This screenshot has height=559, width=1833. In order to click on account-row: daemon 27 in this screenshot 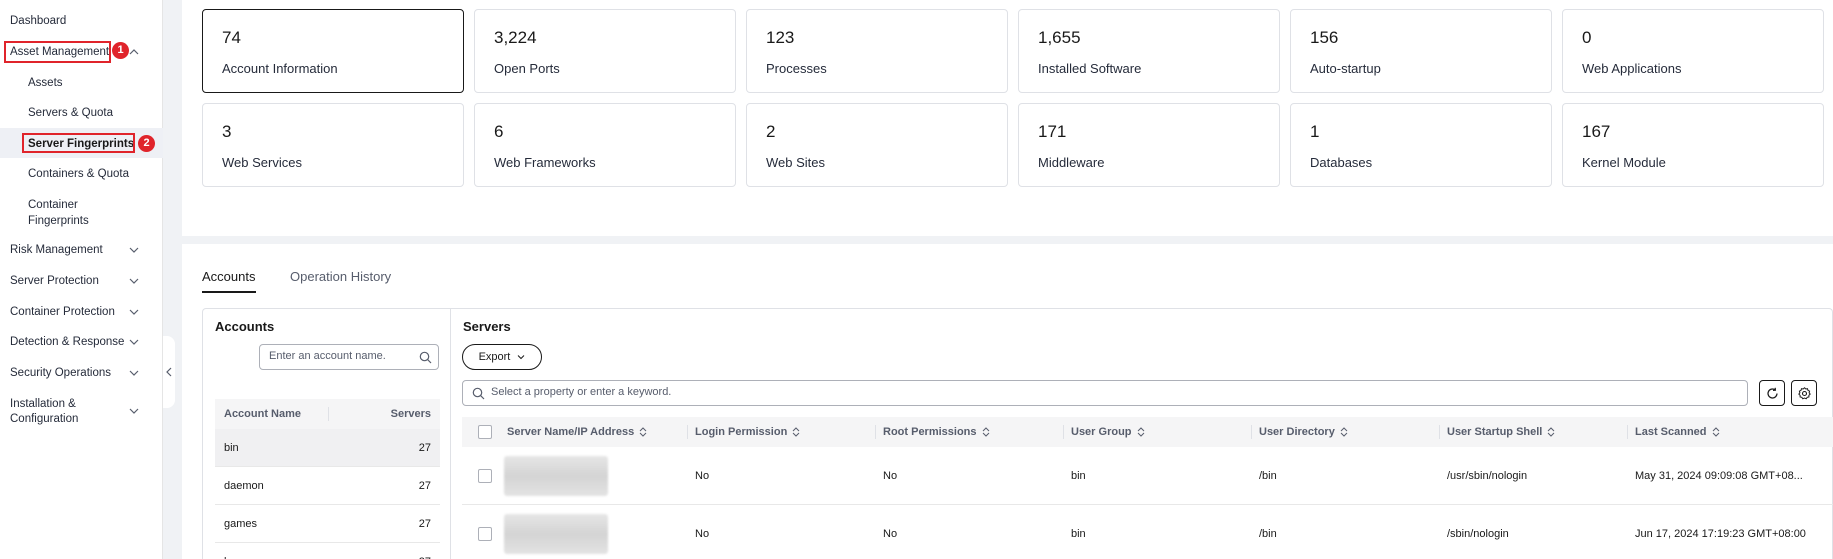, I will do `click(327, 486)`.